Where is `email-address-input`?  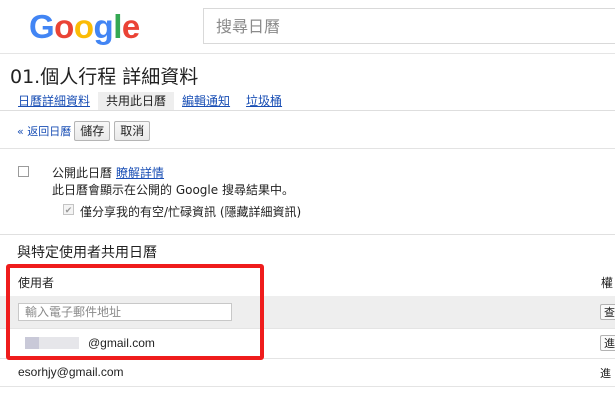
email-address-input is located at coordinates (125, 312).